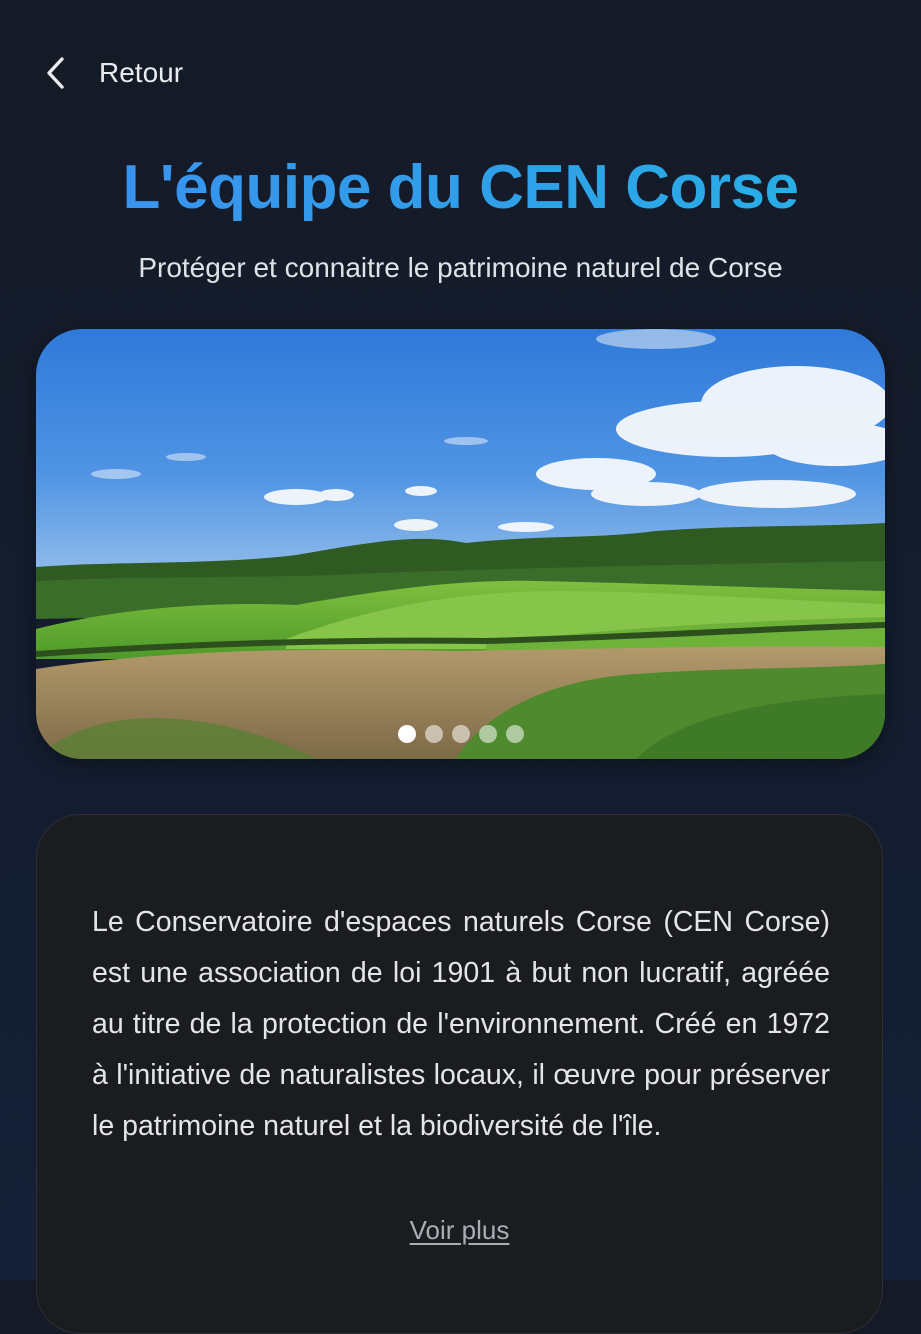  I want to click on back-button: Retour, so click(113, 73).